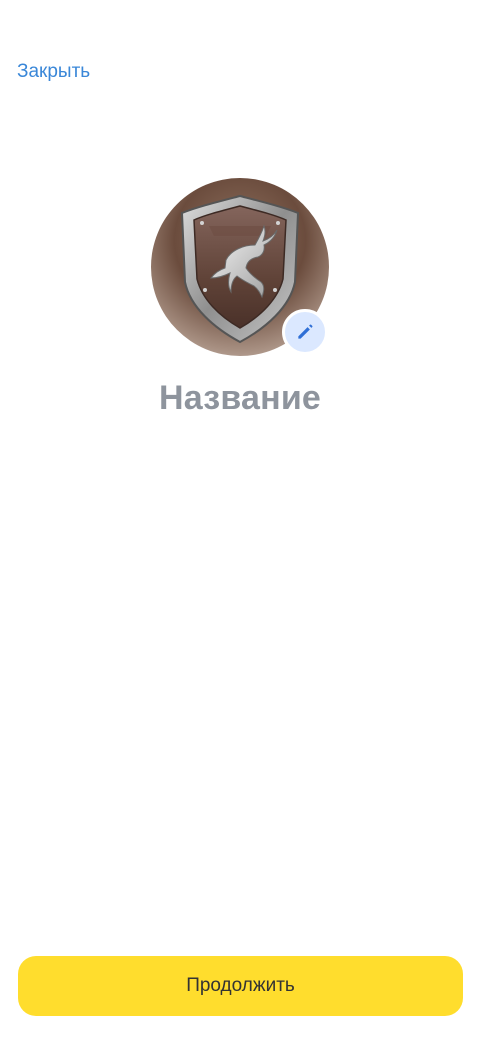 This screenshot has width=480, height=1043. Describe the element at coordinates (240, 398) in the screenshot. I see `page-title: Название` at that location.